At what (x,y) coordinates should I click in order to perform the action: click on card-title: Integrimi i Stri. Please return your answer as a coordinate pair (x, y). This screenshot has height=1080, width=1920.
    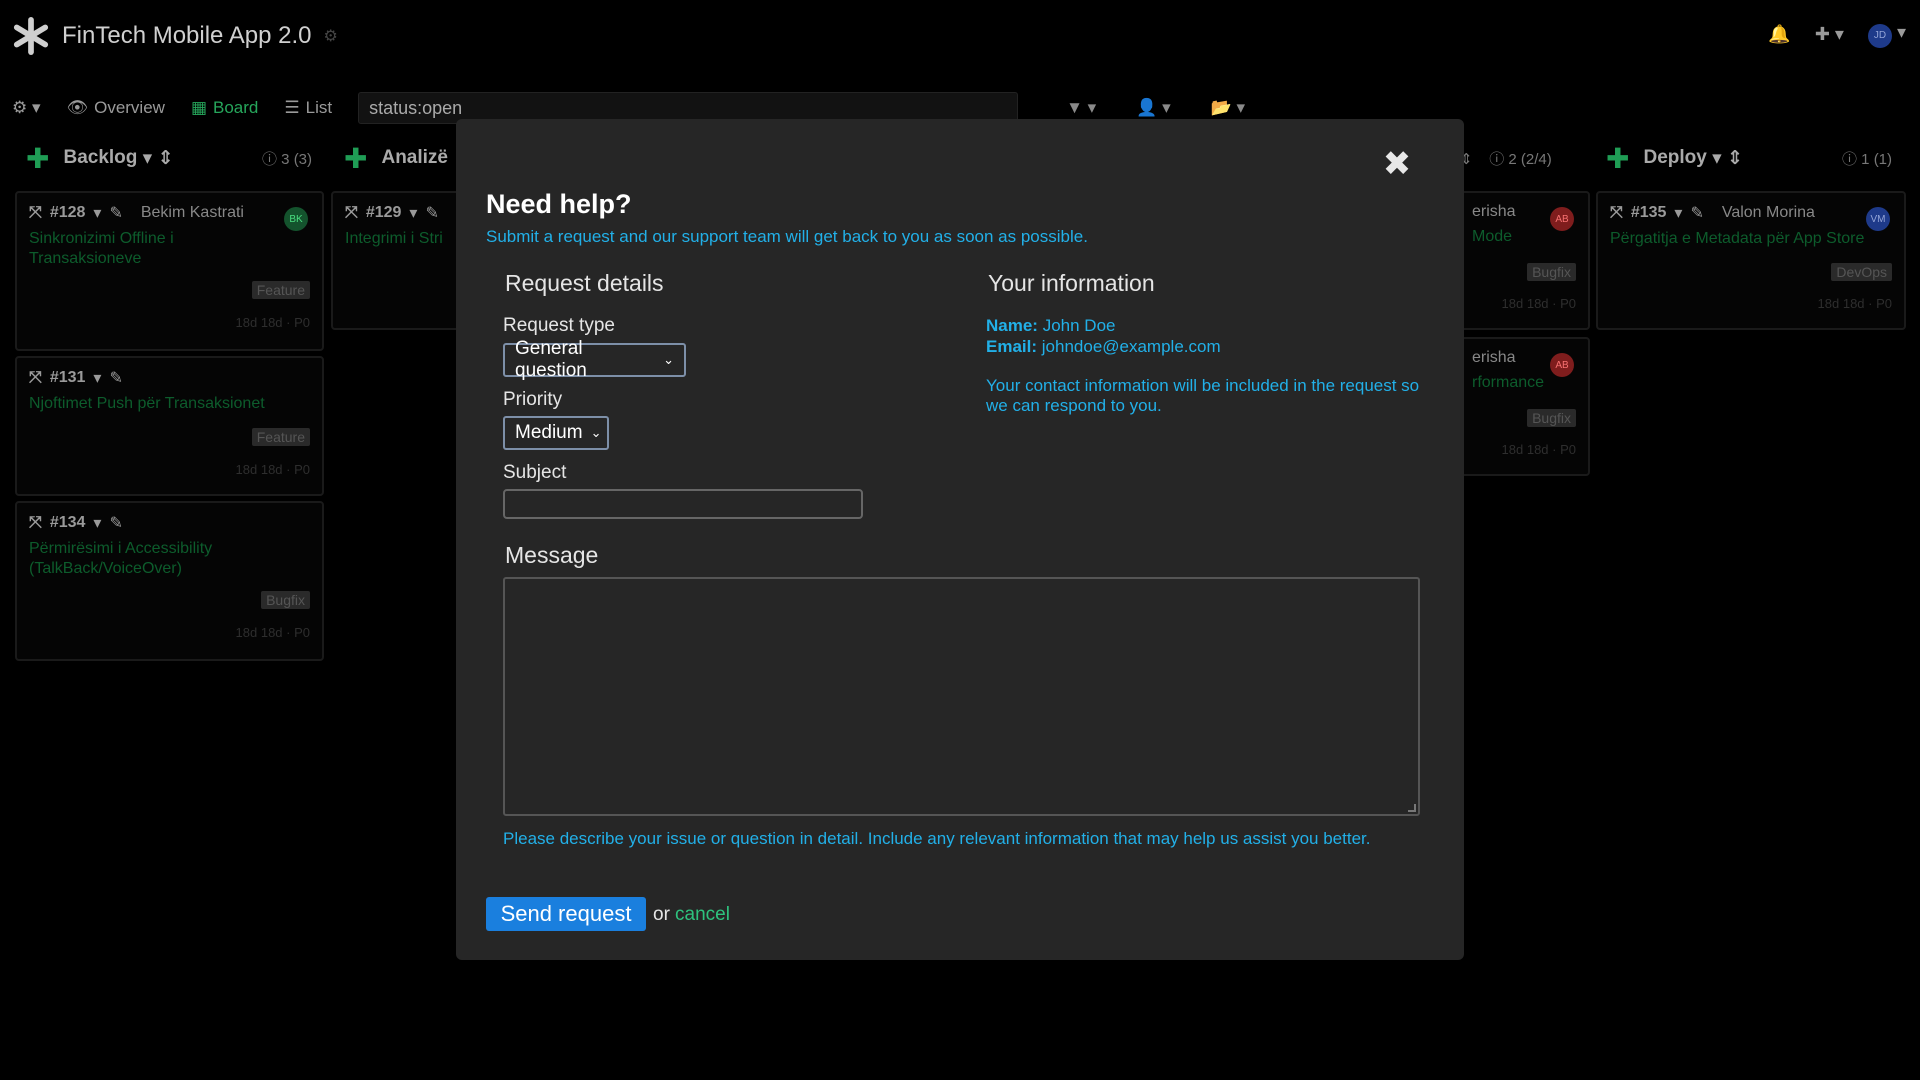
    Looking at the image, I should click on (401, 239).